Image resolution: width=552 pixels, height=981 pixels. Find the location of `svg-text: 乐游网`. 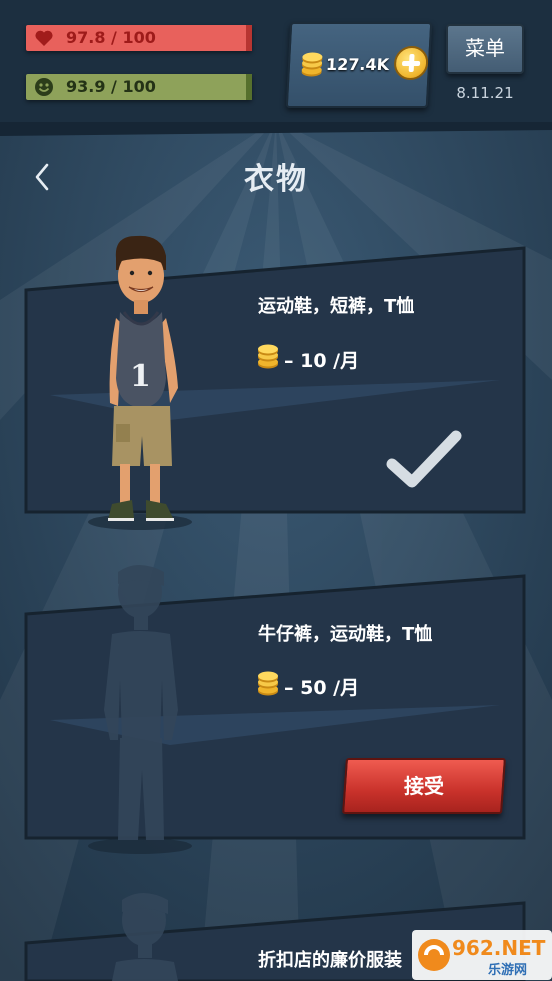

svg-text: 乐游网 is located at coordinates (507, 970).